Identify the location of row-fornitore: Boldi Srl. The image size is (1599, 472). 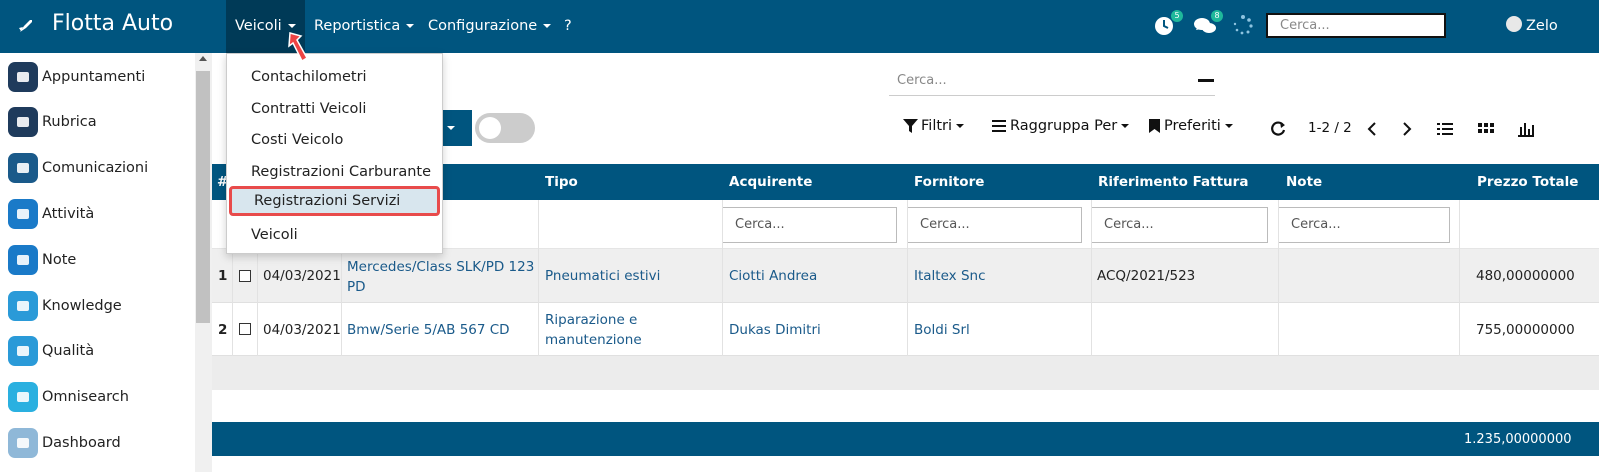
(942, 330).